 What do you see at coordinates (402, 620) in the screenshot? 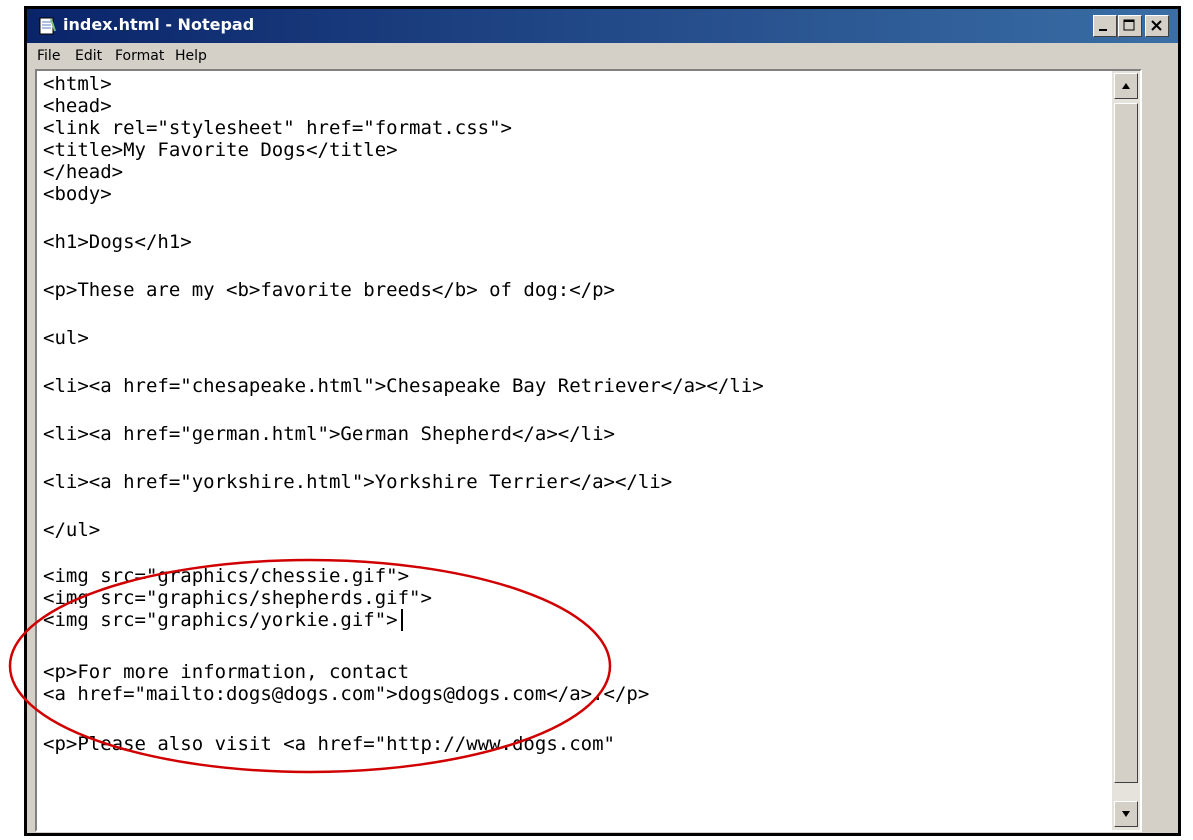
I see `text-caret` at bounding box center [402, 620].